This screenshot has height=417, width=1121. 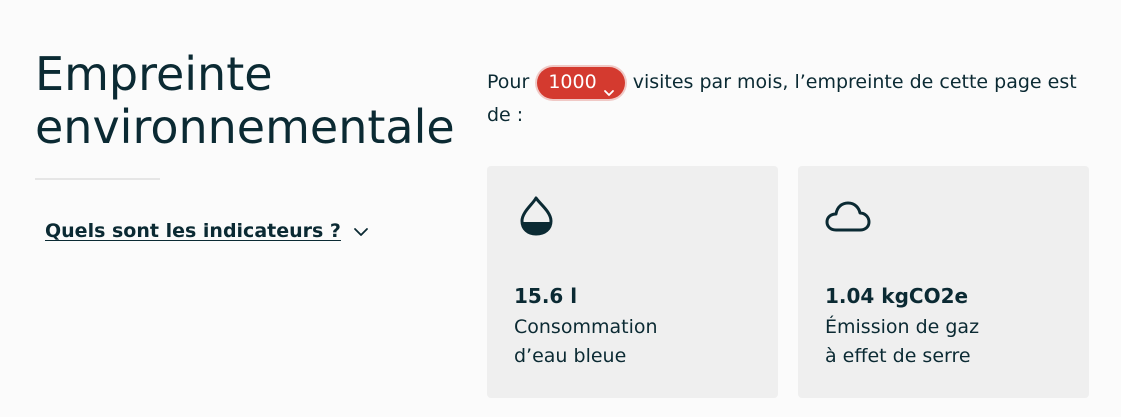 What do you see at coordinates (586, 327) in the screenshot?
I see `water-label-line-1: Consommation` at bounding box center [586, 327].